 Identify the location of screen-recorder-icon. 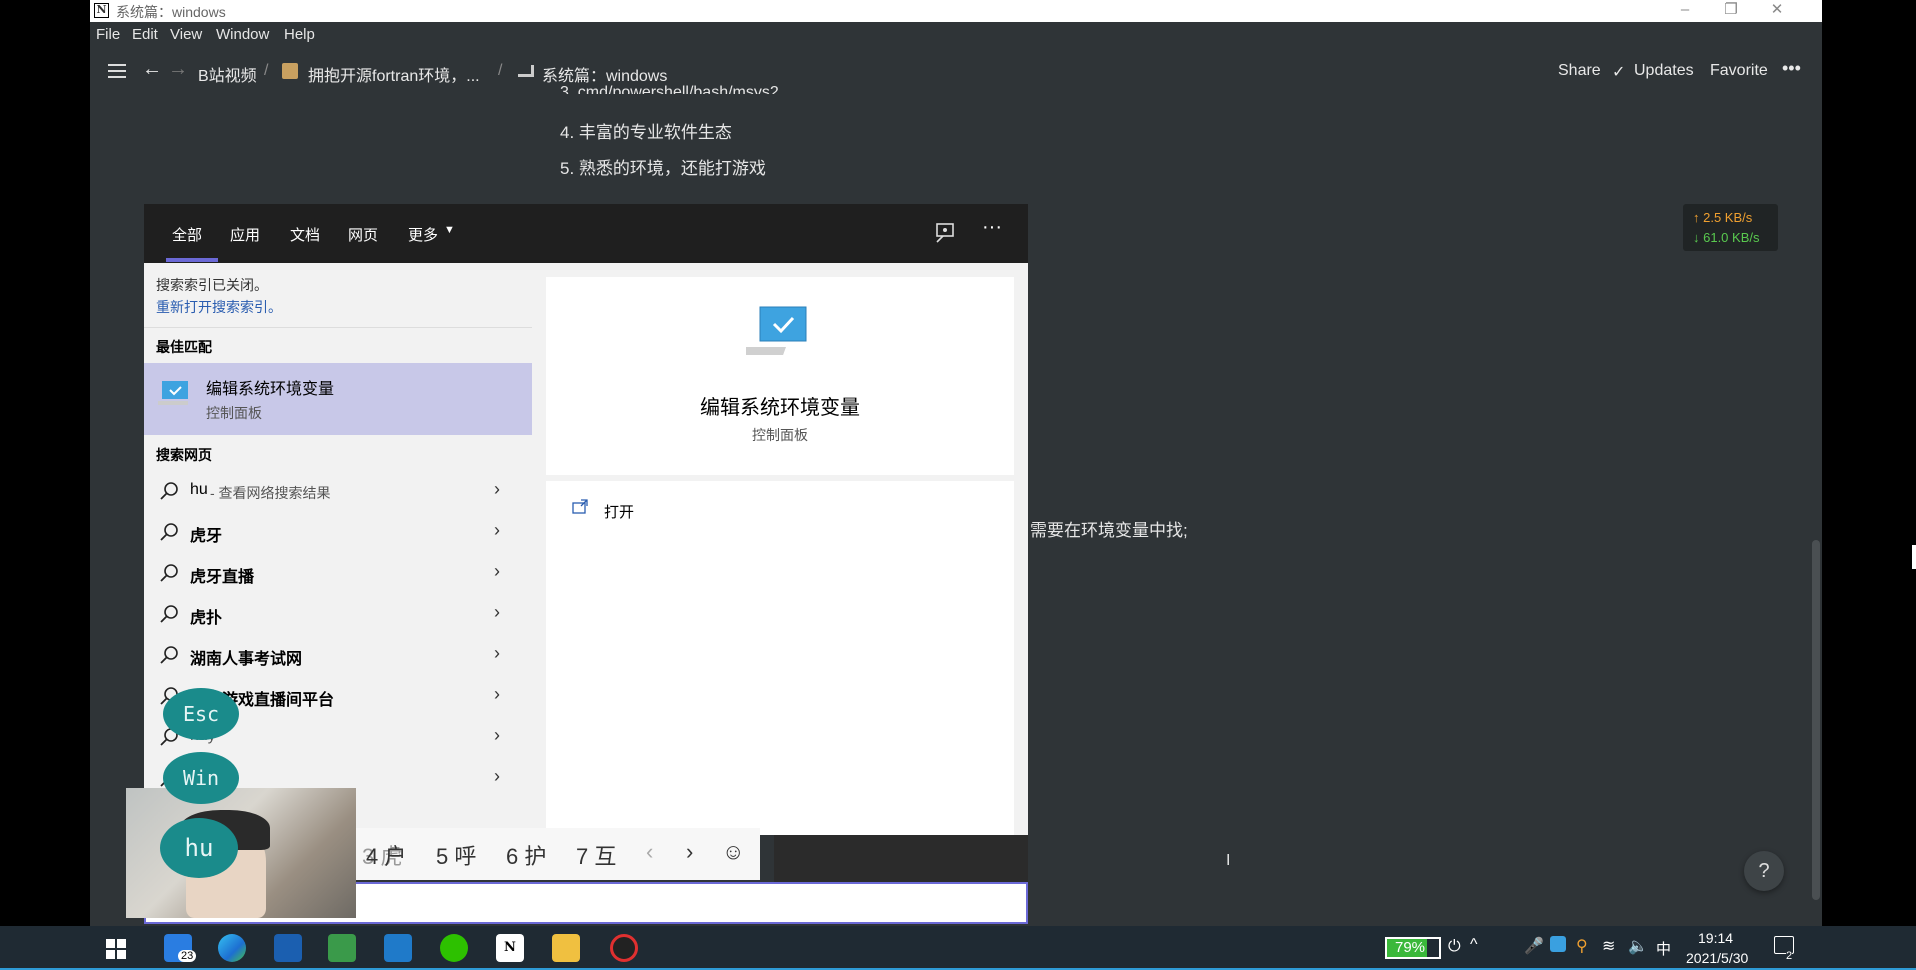
(624, 948).